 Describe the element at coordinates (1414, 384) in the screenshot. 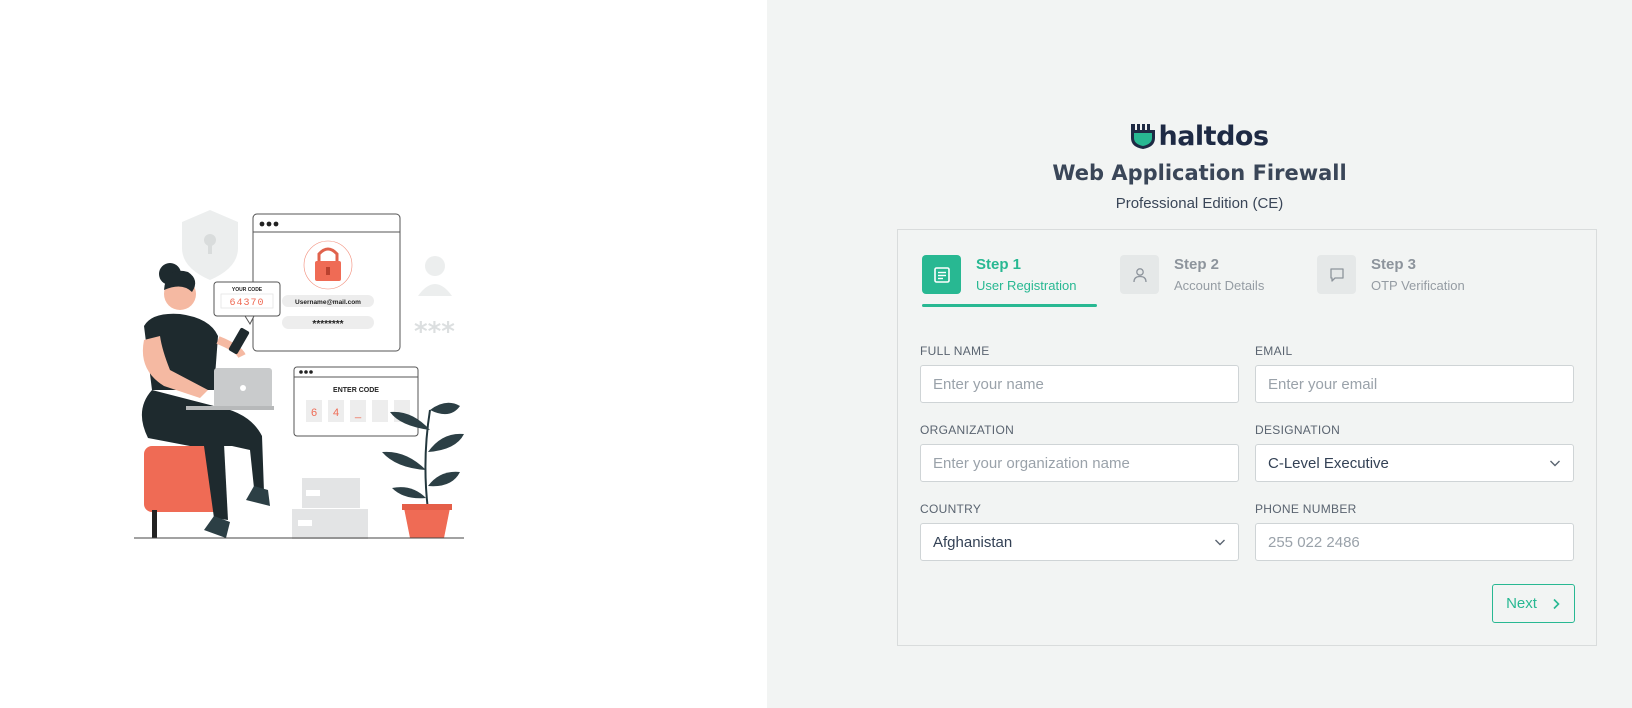

I see `email-input` at that location.